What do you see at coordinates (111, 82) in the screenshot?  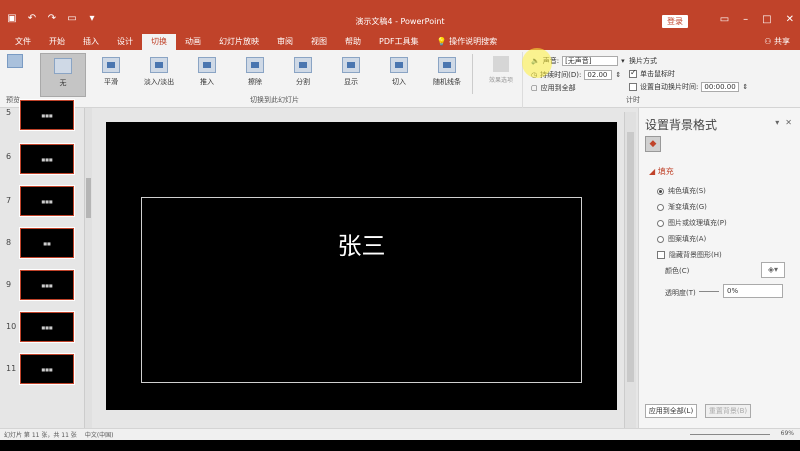 I see `transition-label: 平滑` at bounding box center [111, 82].